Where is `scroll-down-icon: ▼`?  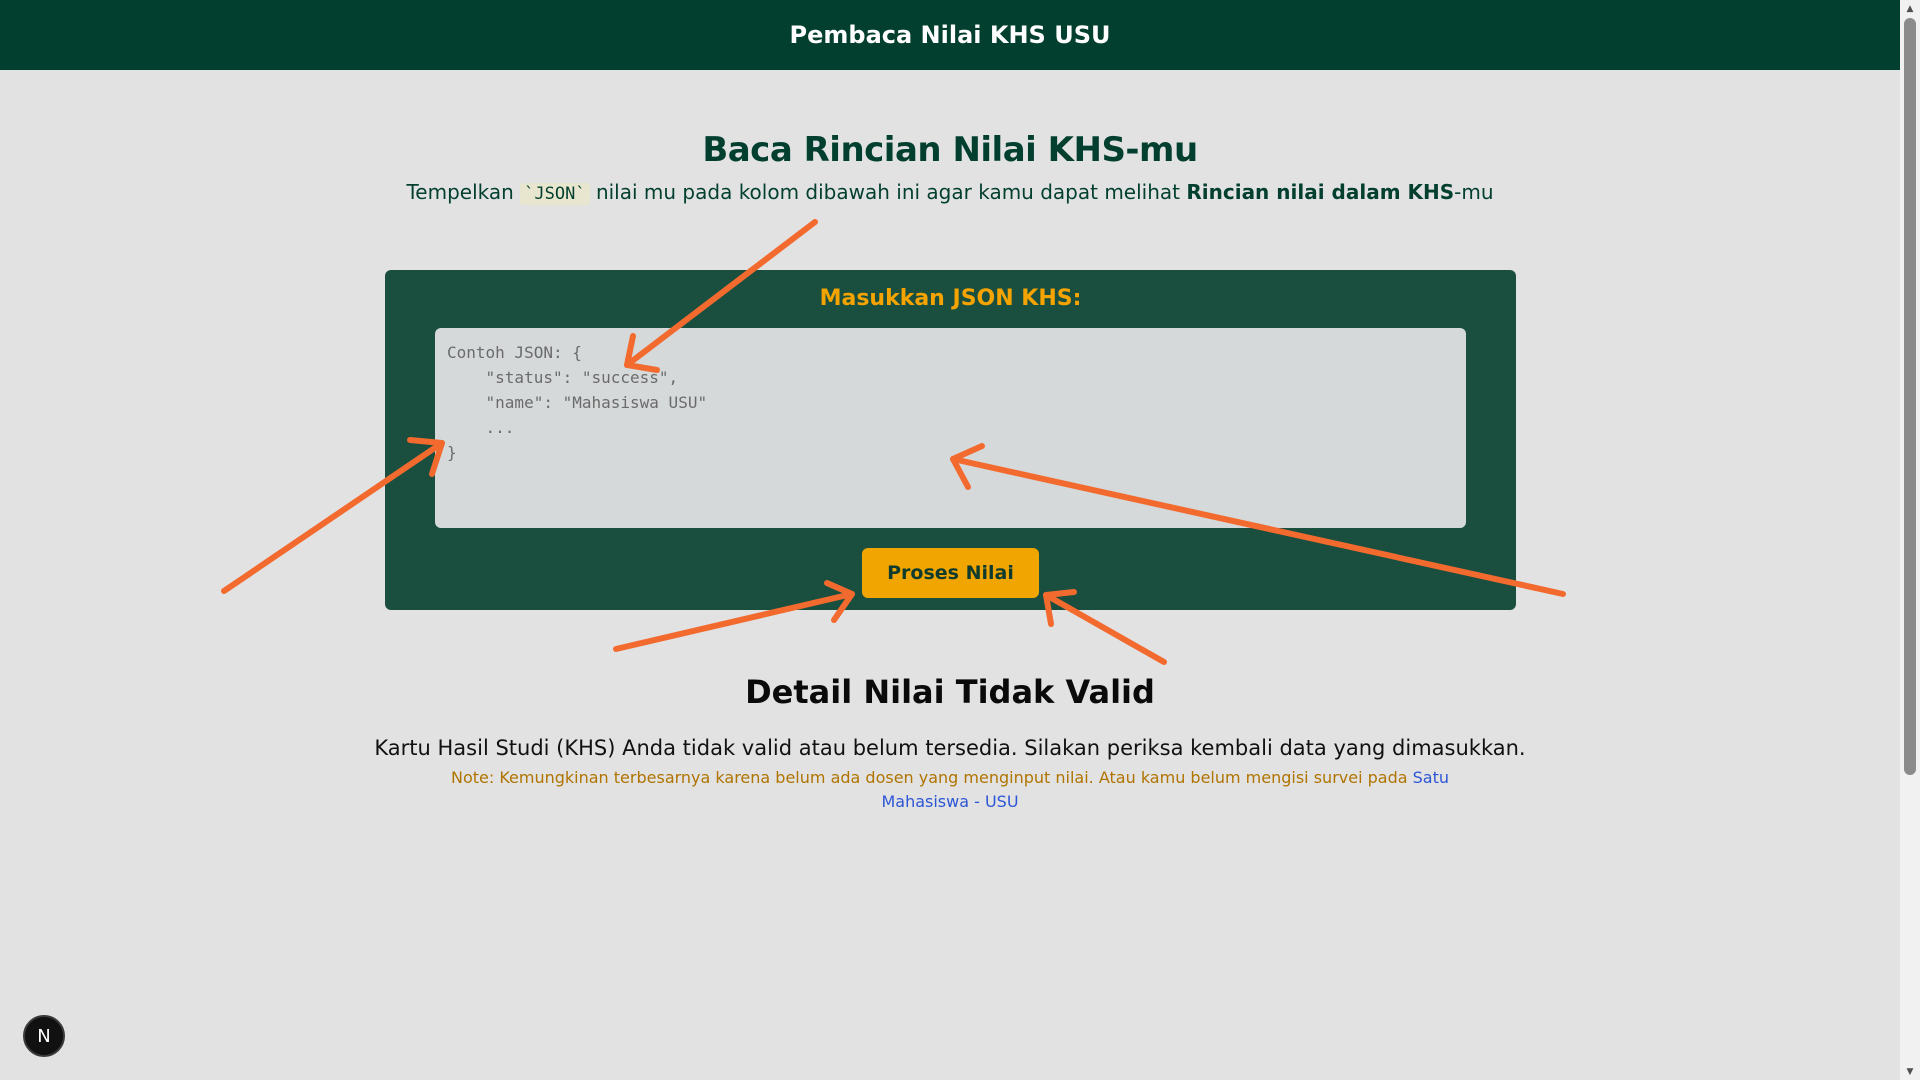 scroll-down-icon: ▼ is located at coordinates (1910, 1071).